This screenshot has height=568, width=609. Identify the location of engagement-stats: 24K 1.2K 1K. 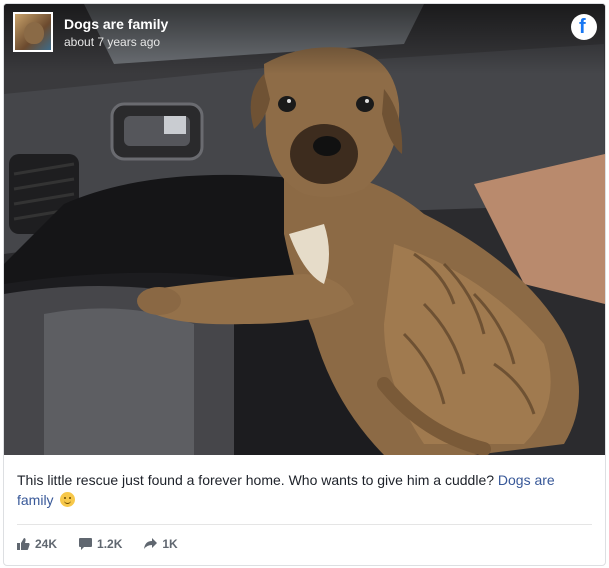
(97, 544).